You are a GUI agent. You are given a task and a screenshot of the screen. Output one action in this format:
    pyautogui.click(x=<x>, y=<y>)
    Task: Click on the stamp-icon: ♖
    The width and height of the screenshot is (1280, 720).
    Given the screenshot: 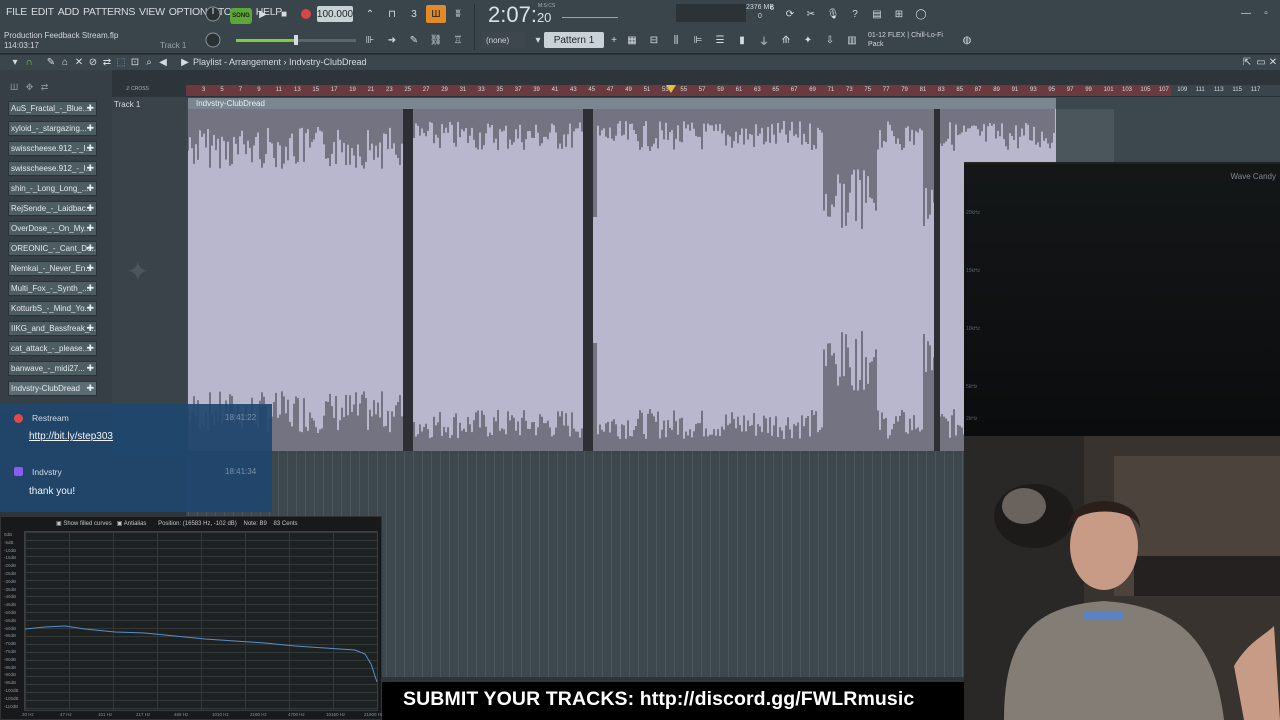 What is the action you would take?
    pyautogui.click(x=458, y=40)
    